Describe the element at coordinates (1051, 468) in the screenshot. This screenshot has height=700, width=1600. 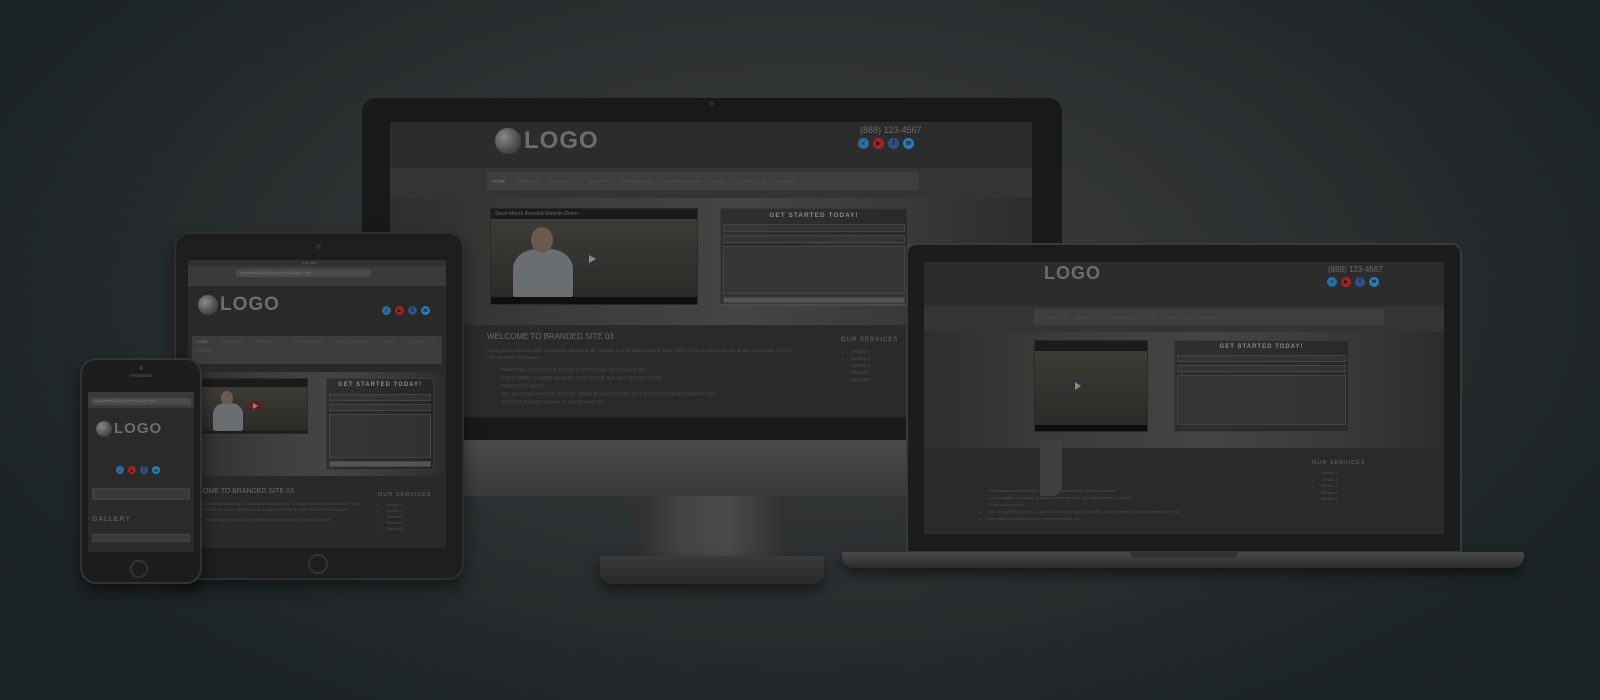
I see `desktop-chin-overlay` at that location.